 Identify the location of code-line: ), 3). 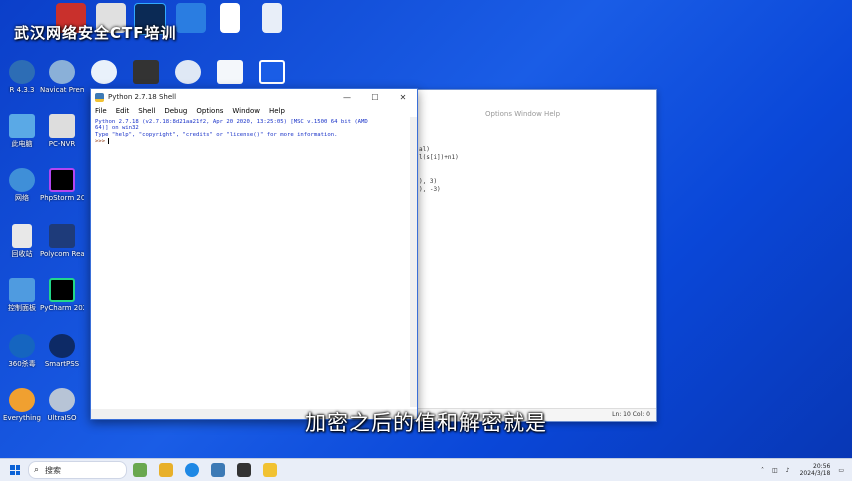
(428, 181).